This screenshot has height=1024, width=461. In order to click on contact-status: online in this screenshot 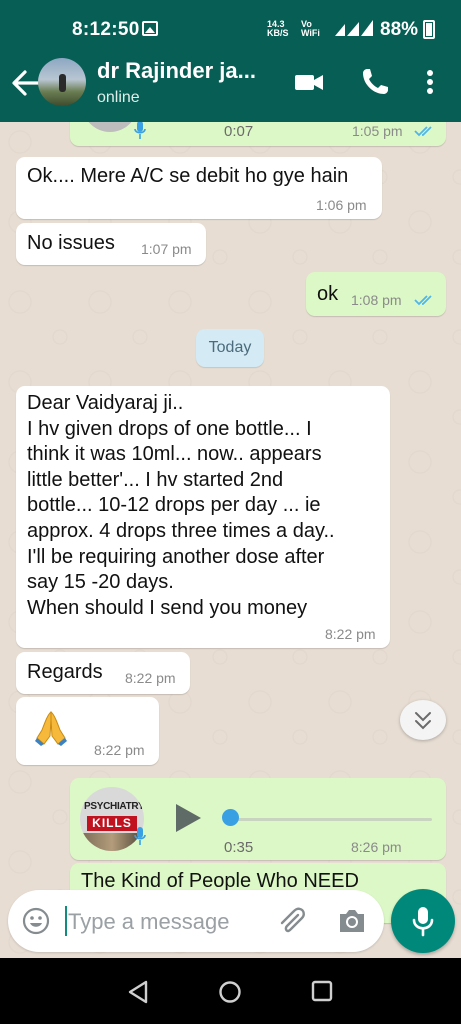, I will do `click(118, 97)`.